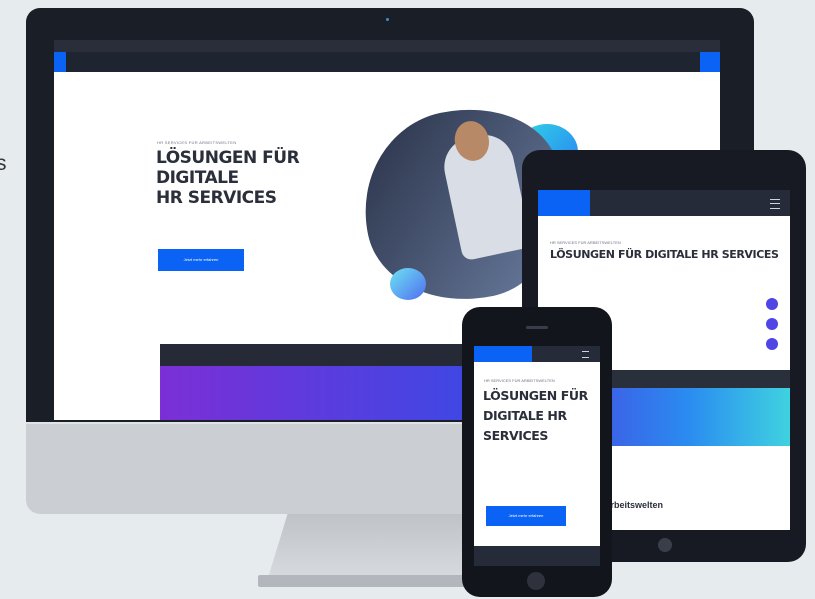 This screenshot has width=815, height=599. I want to click on desktop-hero-title: LÖSUNGEN FÜR DIGITALE HR SERVICES, so click(256, 178).